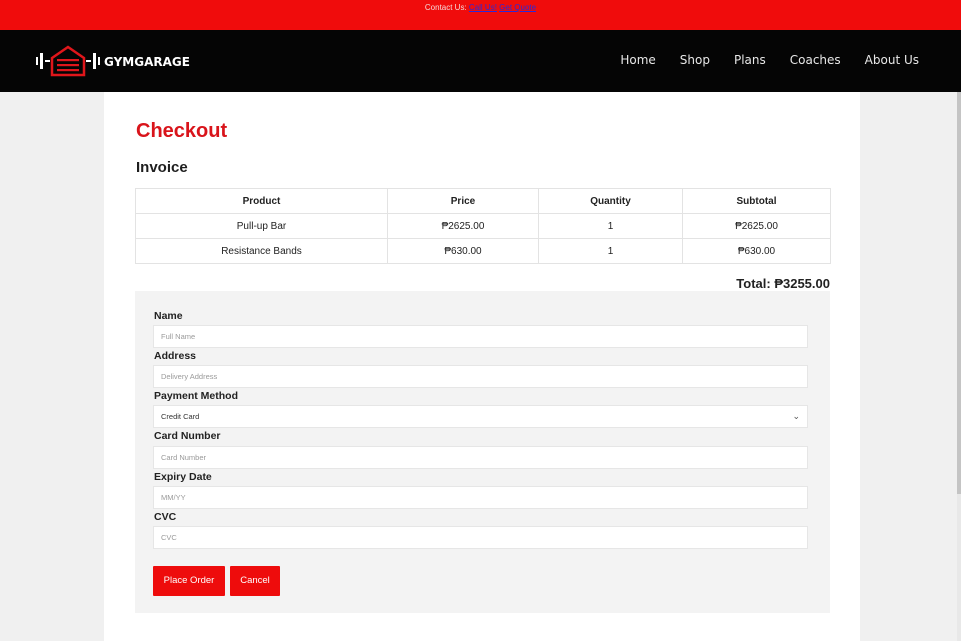  What do you see at coordinates (480, 376) in the screenshot?
I see `address-input: Delivery Address` at bounding box center [480, 376].